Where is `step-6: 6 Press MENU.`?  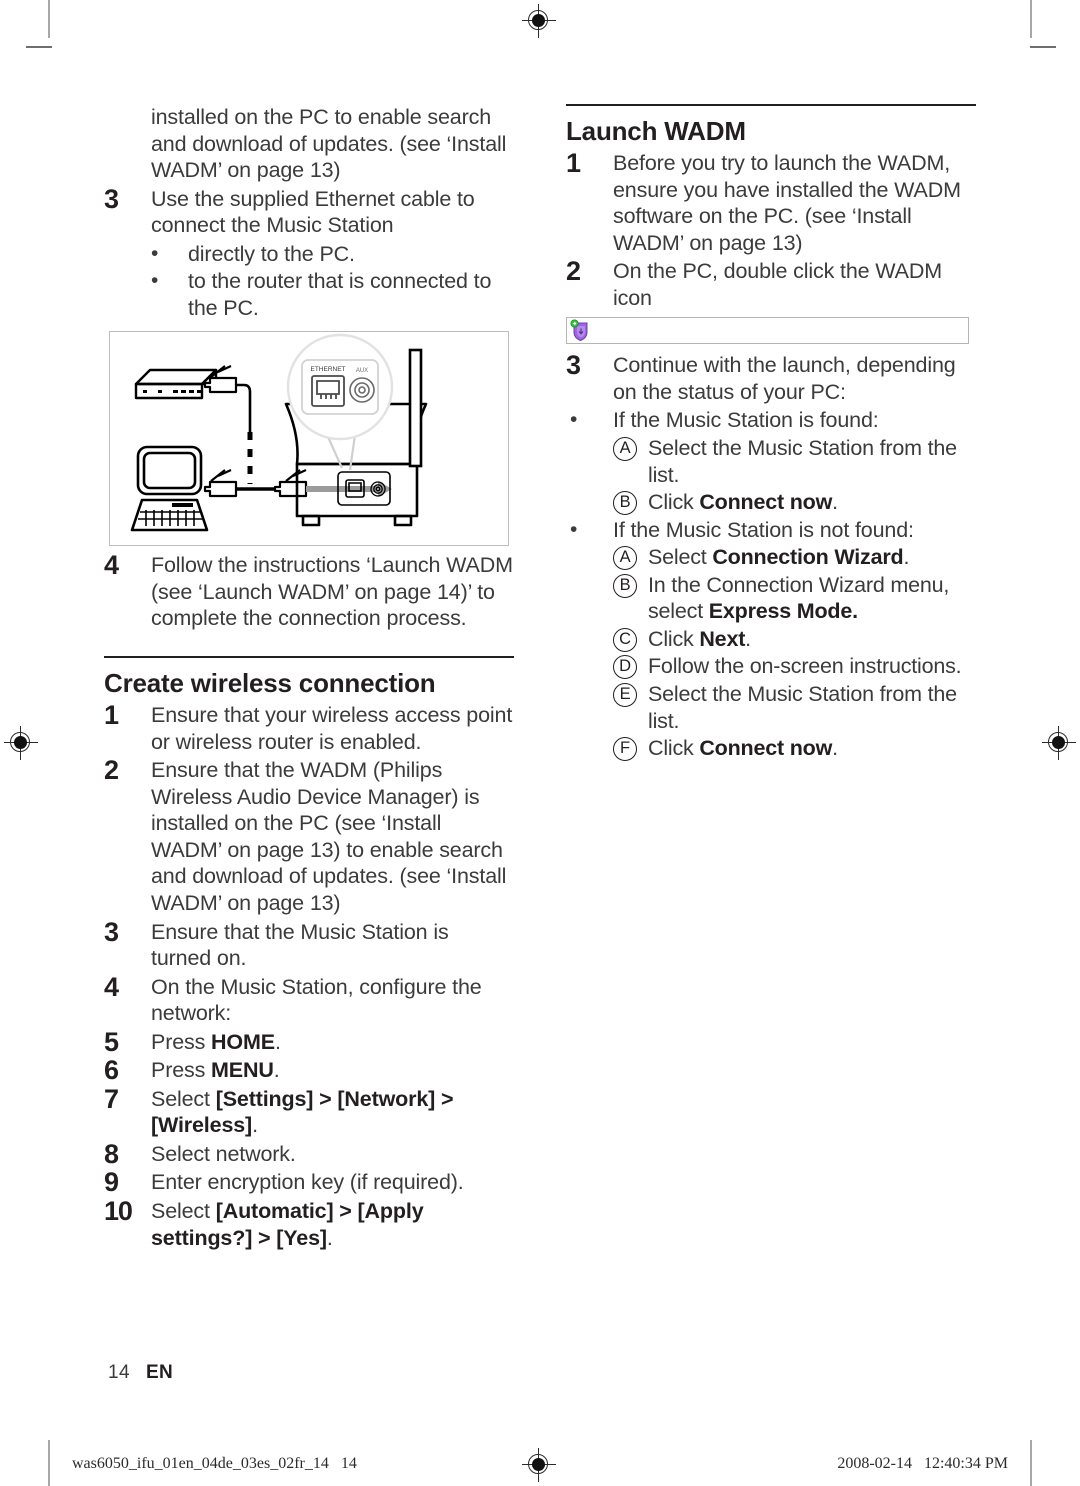 step-6: 6 Press MENU. is located at coordinates (309, 1070).